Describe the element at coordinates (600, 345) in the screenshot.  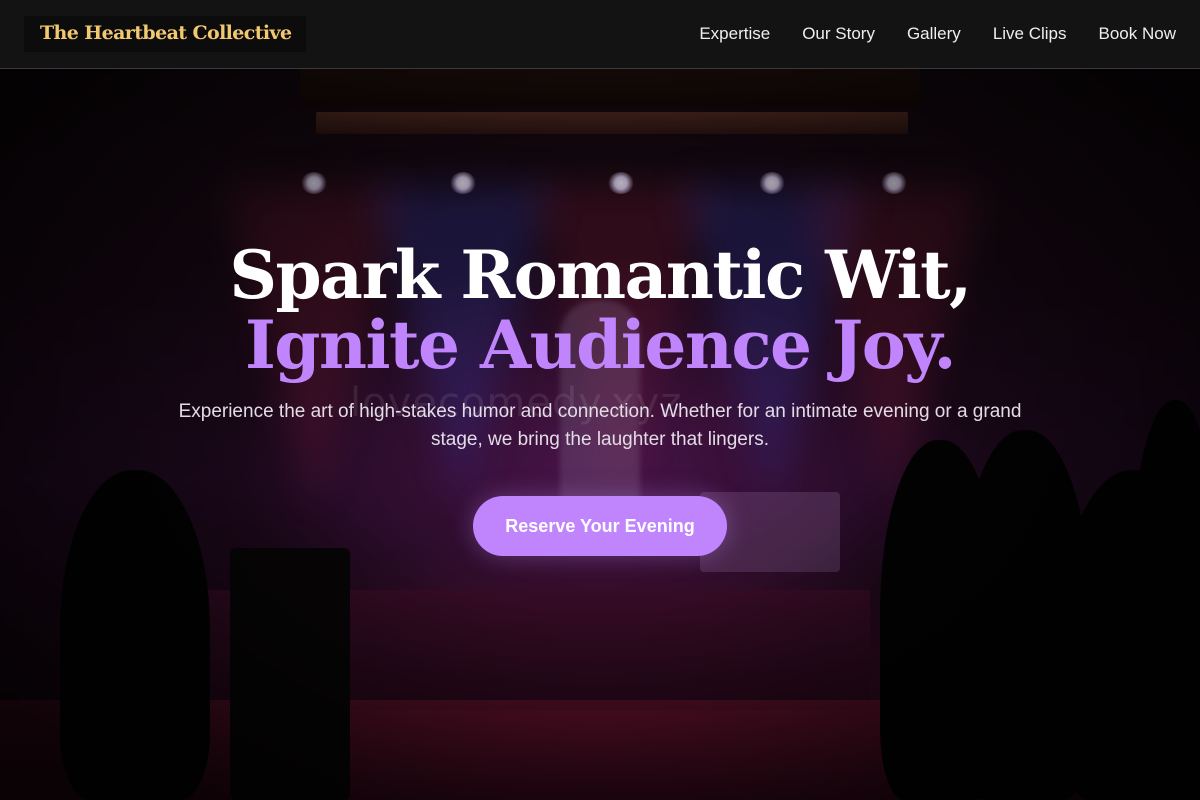
I see `headline-line-2: Ignite Audience Joy.` at that location.